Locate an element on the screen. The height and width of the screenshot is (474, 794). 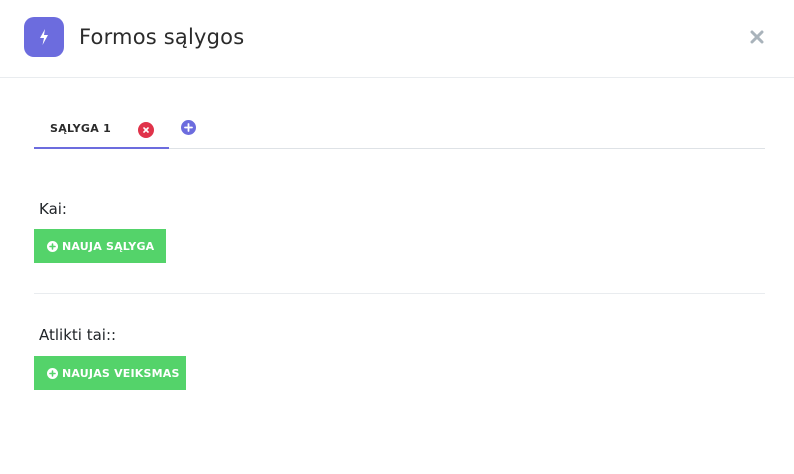
new-action-label: NAUJAS VEIKSMAS is located at coordinates (121, 373).